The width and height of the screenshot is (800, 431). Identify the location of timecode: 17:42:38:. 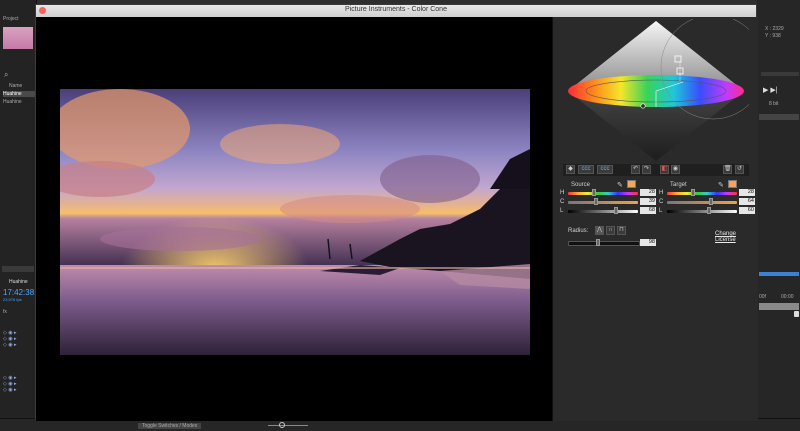
(19, 292).